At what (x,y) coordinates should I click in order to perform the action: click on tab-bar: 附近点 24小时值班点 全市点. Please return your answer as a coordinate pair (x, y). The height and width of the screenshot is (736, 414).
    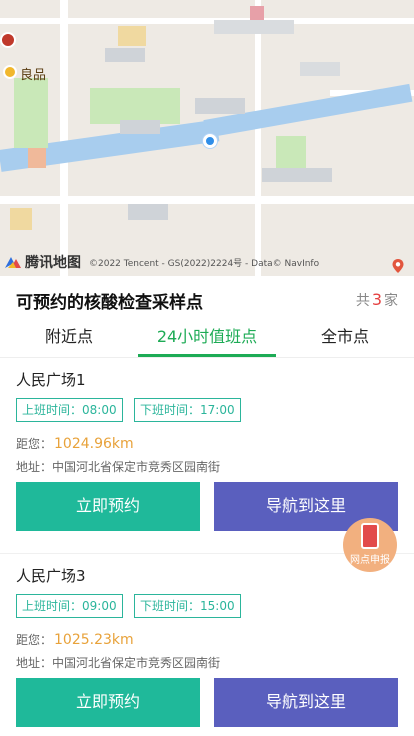
    Looking at the image, I should click on (207, 339).